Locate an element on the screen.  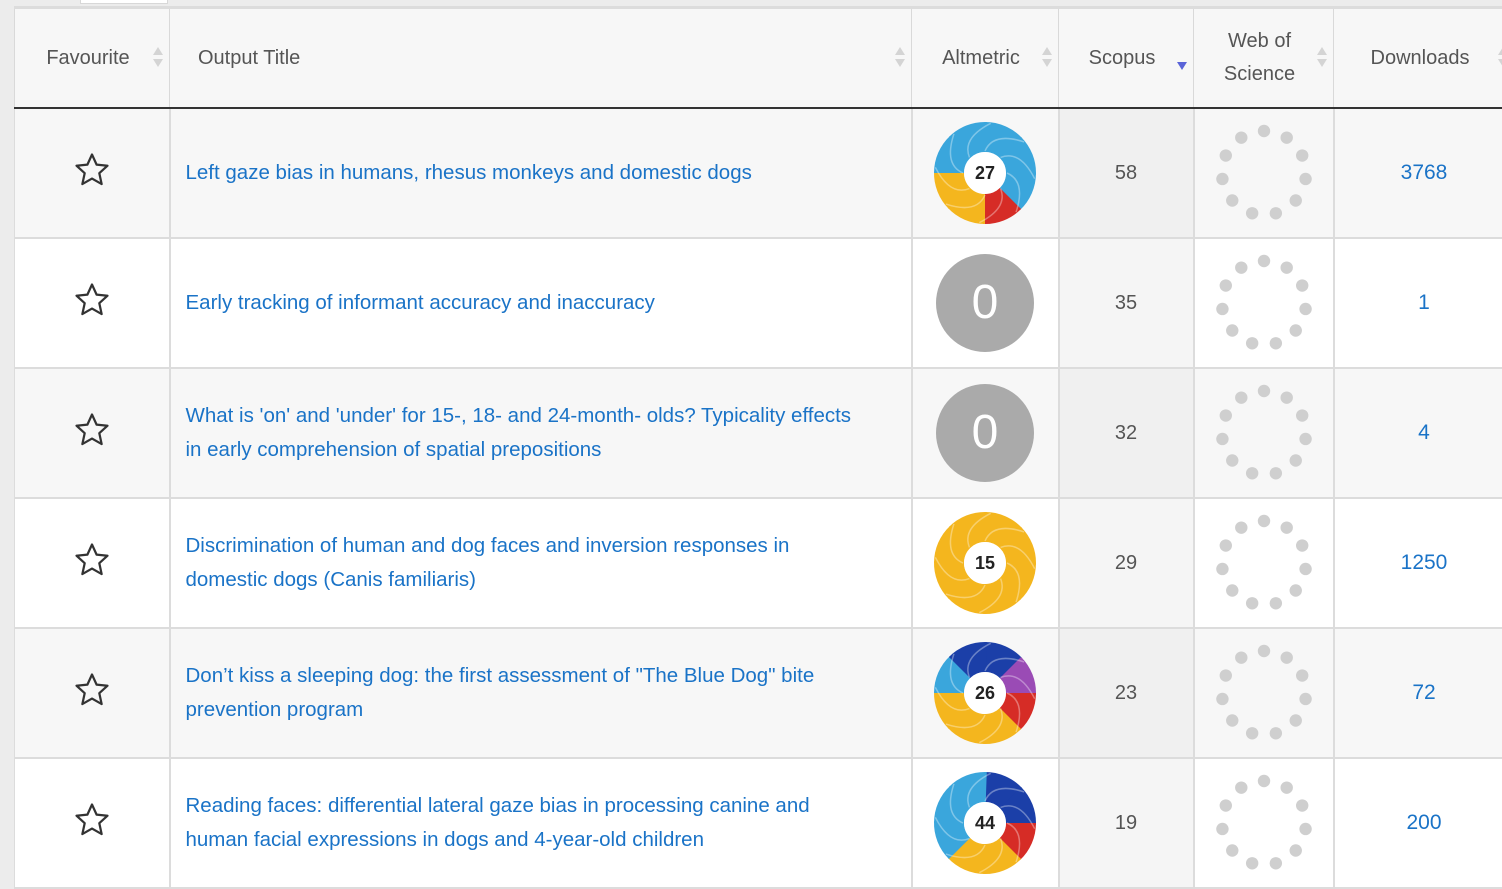
wos-column-header: Web of Science is located at coordinates (1264, 58).